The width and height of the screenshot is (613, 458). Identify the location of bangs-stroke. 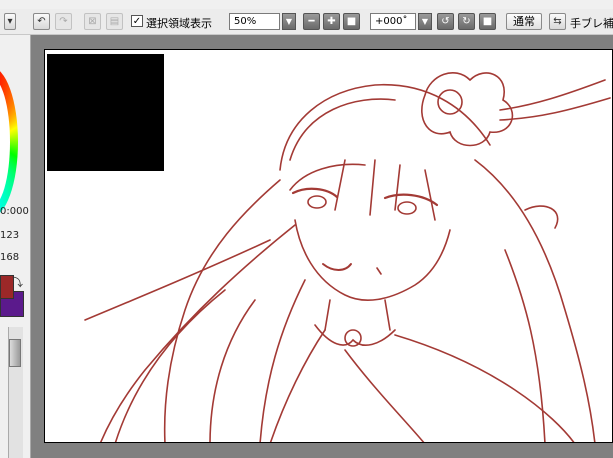
(327, 177).